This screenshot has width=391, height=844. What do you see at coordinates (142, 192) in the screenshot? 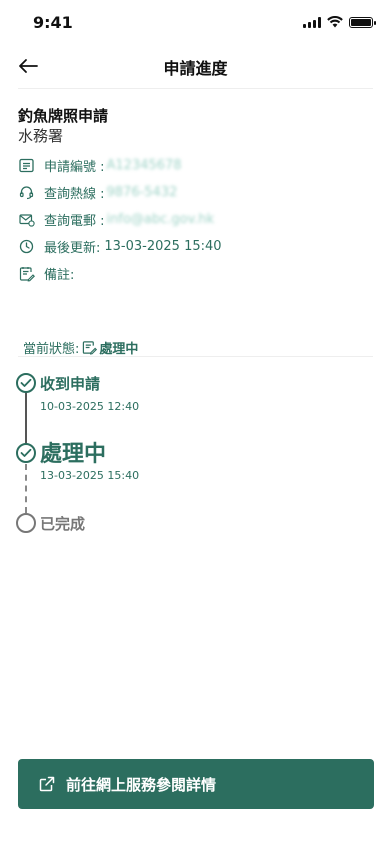
I see `hotline-value: 9876-5432` at bounding box center [142, 192].